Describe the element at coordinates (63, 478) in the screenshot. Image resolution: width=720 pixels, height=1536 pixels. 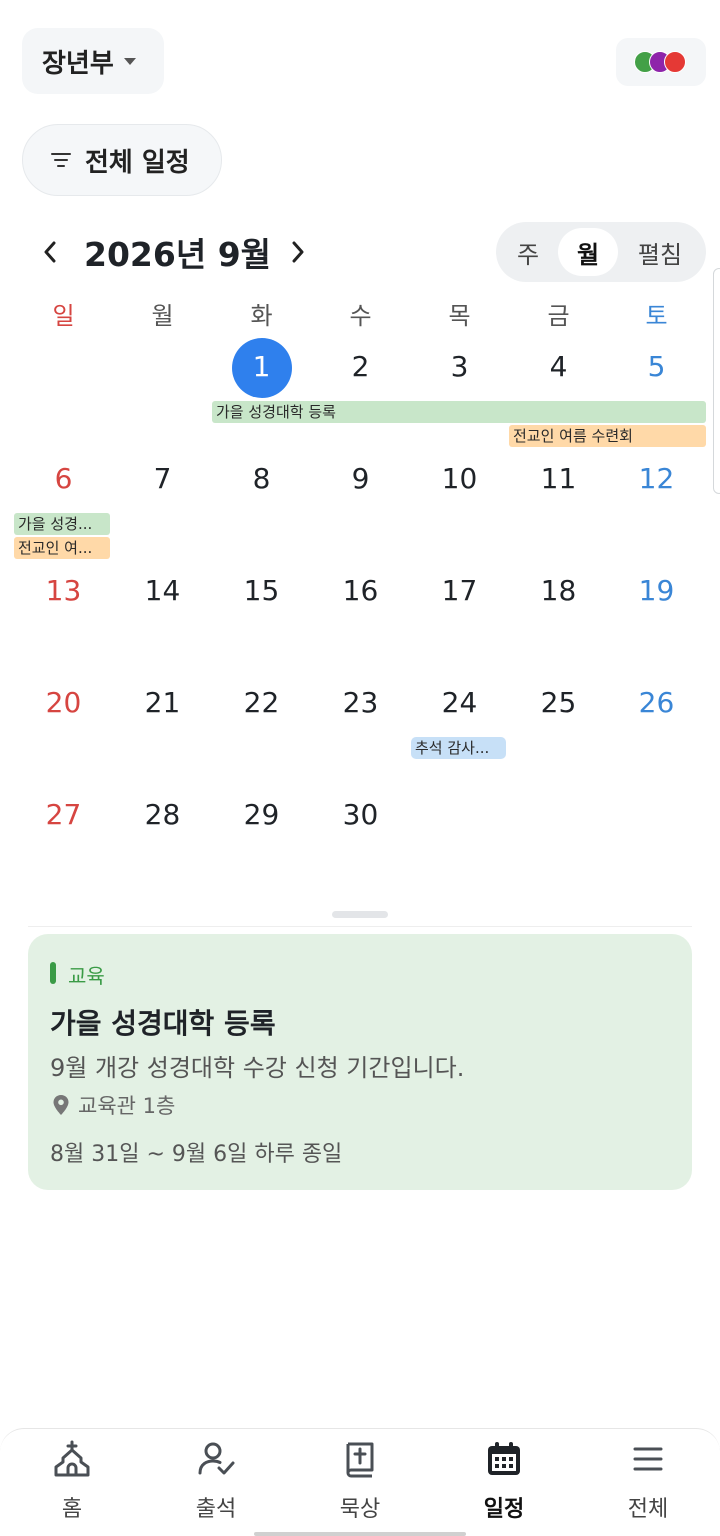
I see `date-cell: 6` at that location.